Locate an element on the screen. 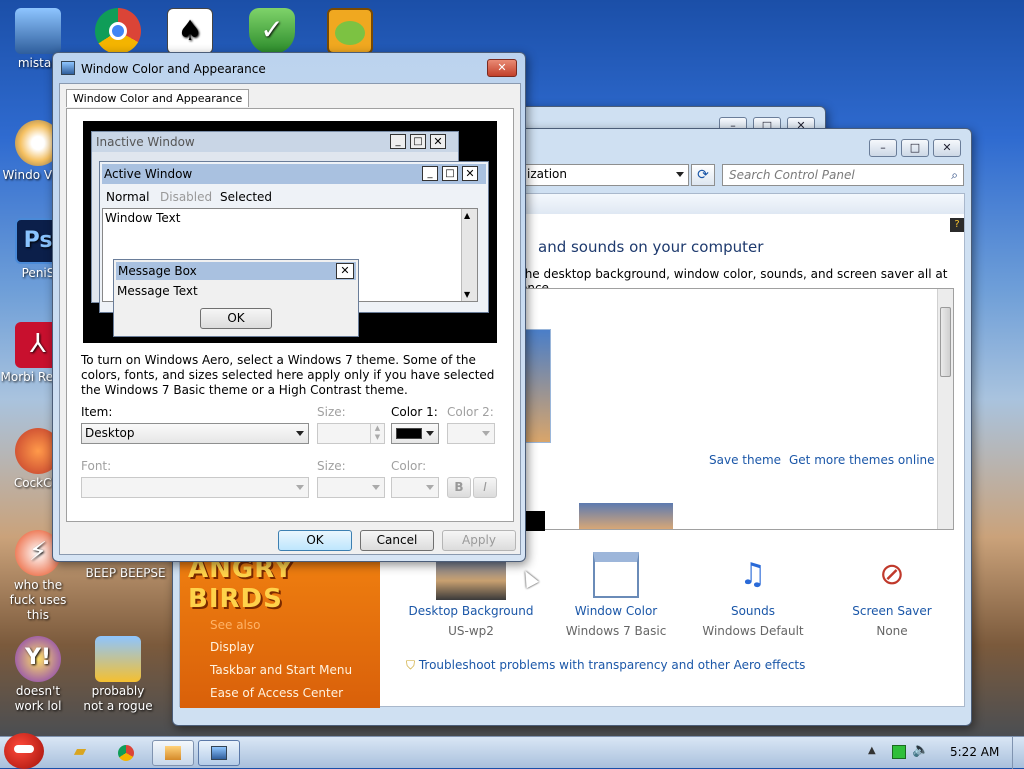  maximize-button: □ is located at coordinates (915, 148).